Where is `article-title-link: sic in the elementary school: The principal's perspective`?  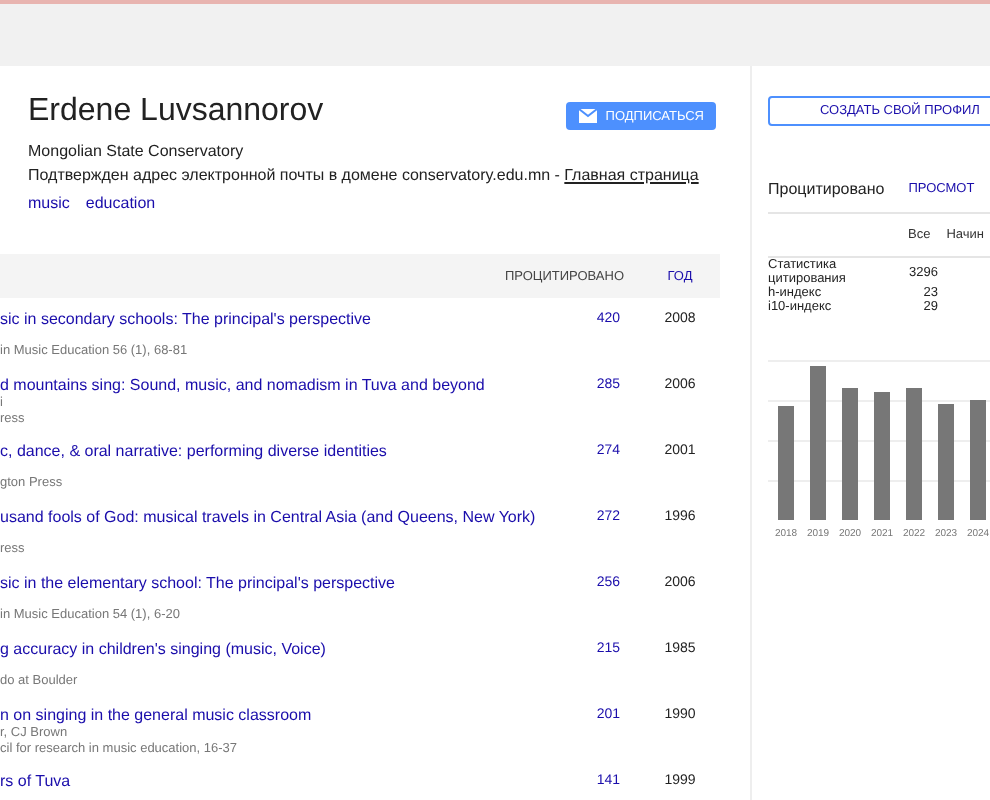
article-title-link: sic in the elementary school: The principal's perspective is located at coordinates (197, 583).